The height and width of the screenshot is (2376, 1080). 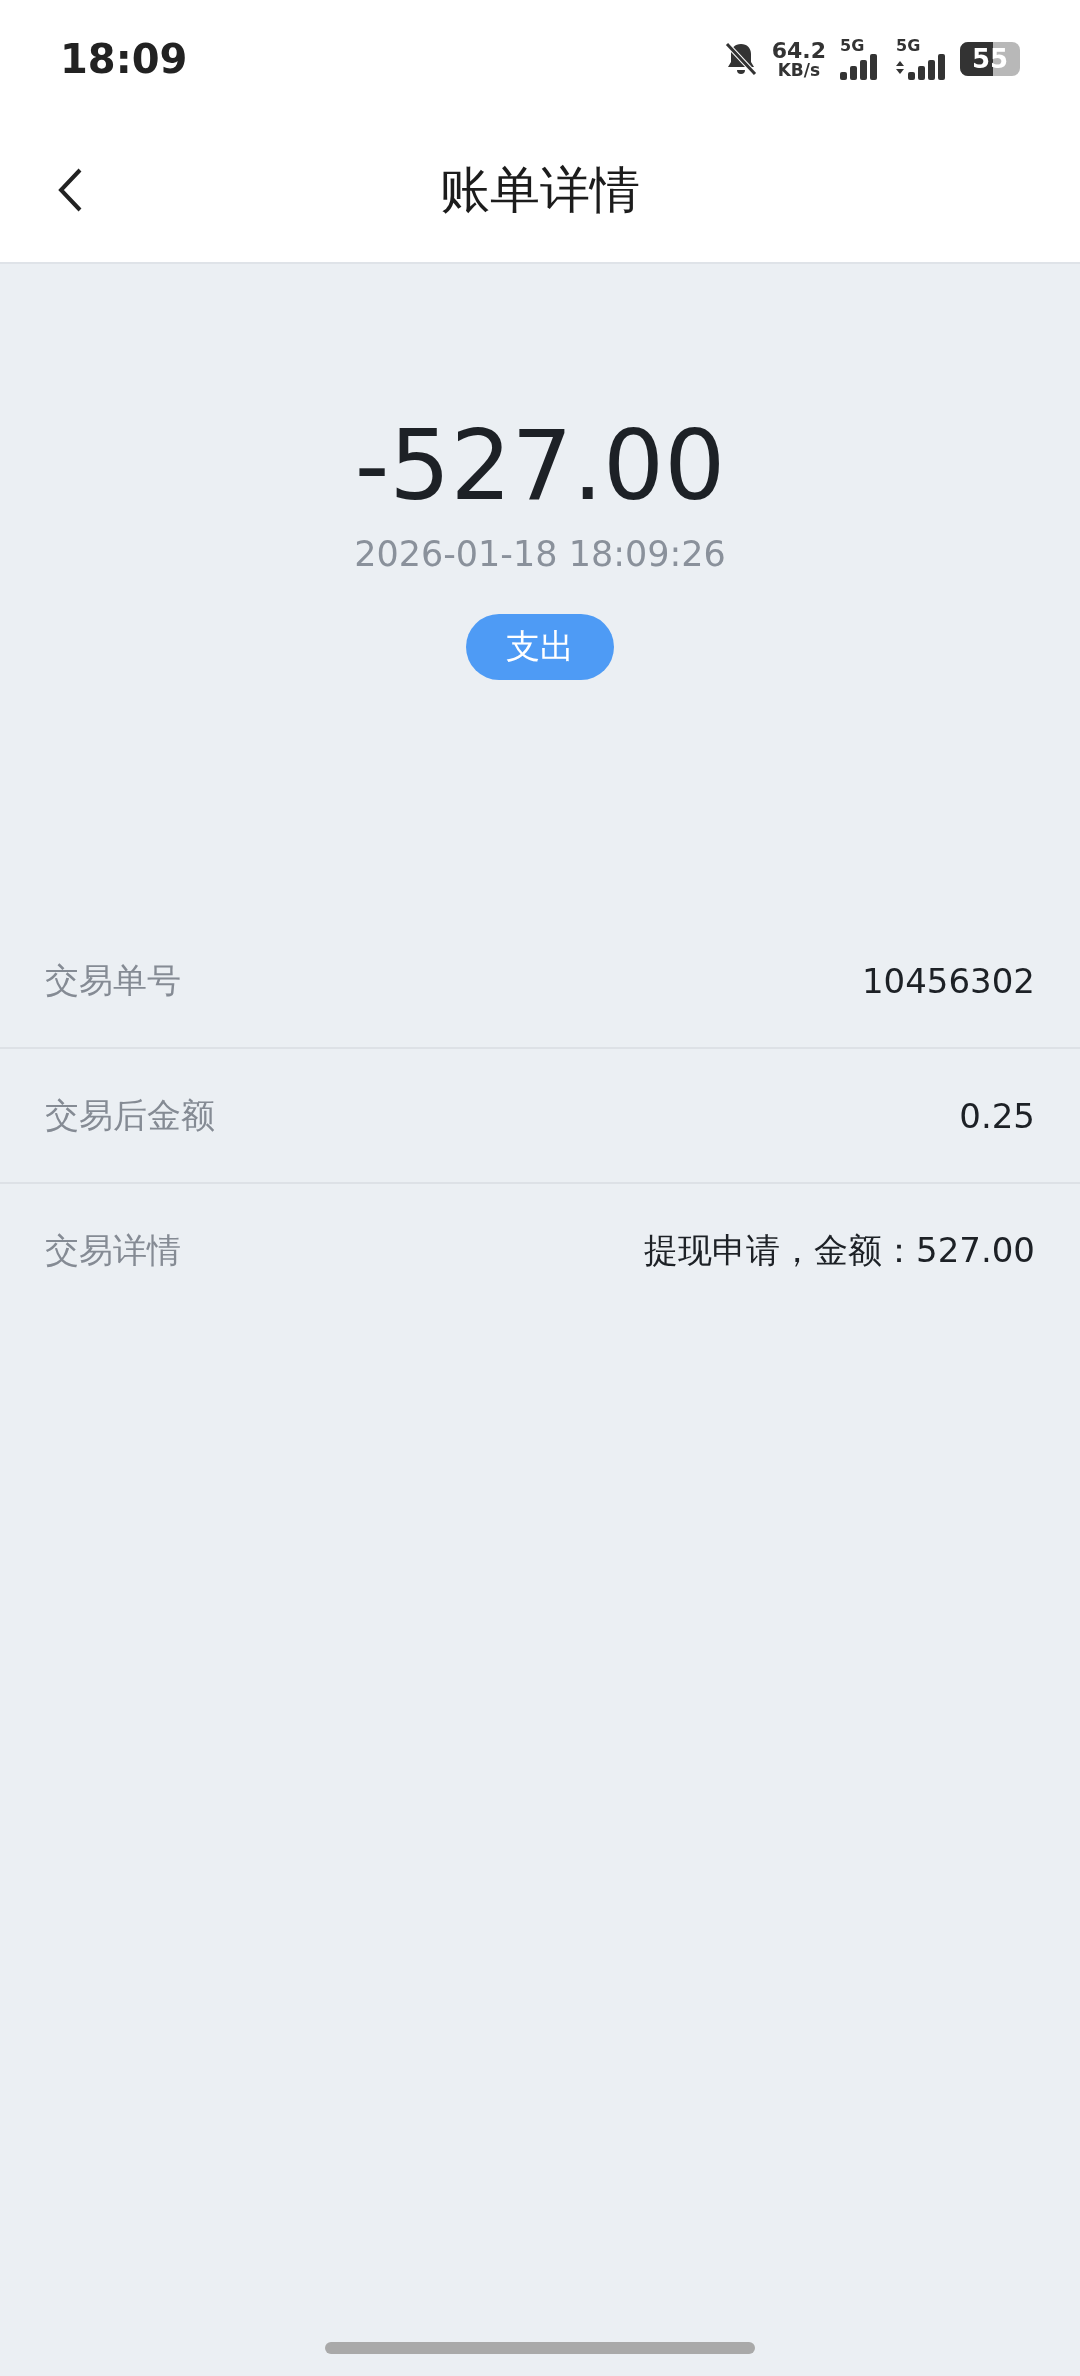 What do you see at coordinates (740, 59) in the screenshot?
I see `muted-bell-icon` at bounding box center [740, 59].